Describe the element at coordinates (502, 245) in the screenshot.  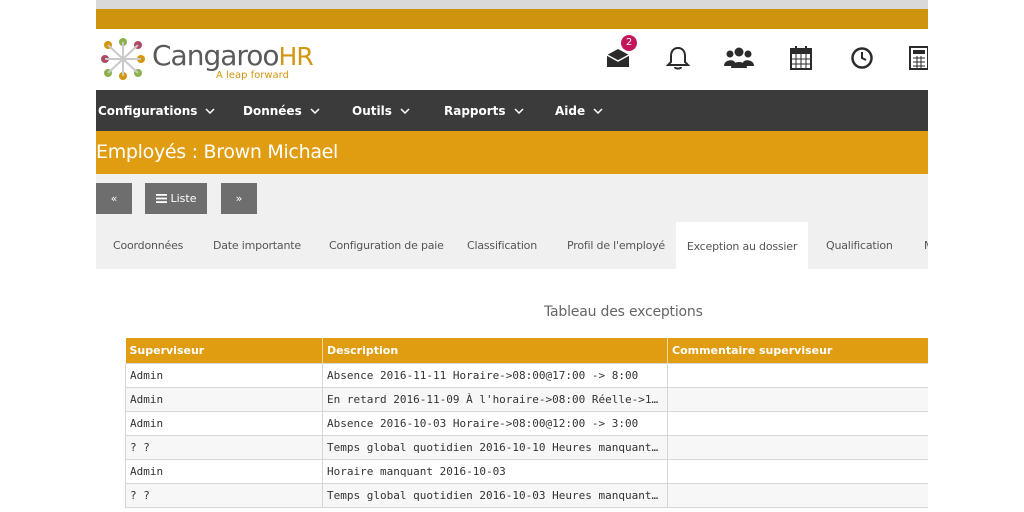
I see `tab-classification: Classification` at that location.